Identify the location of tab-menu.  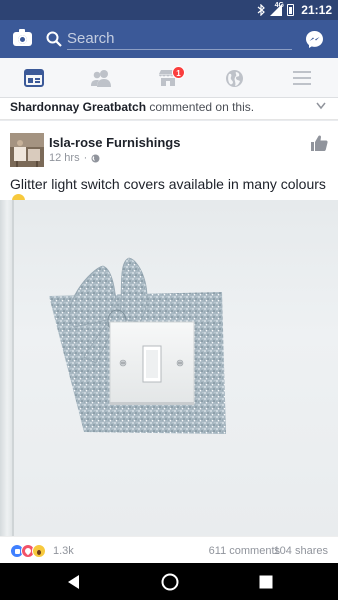
(301, 78).